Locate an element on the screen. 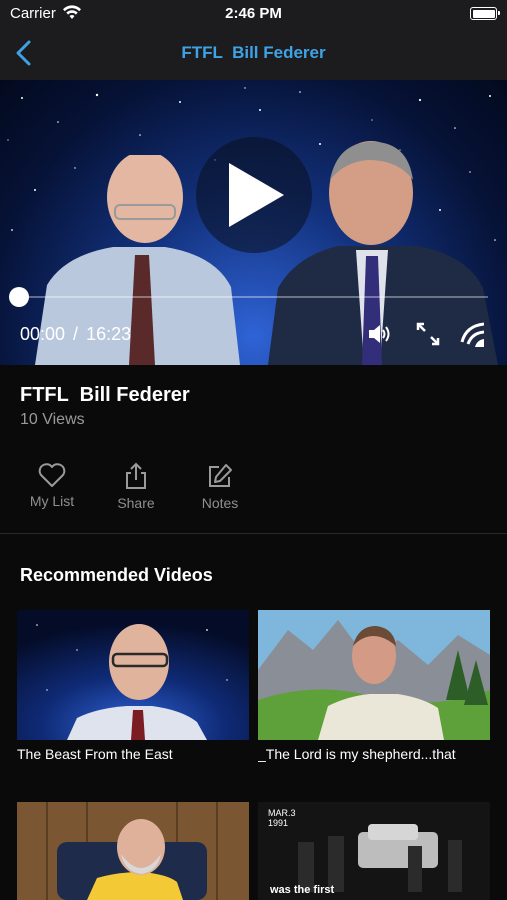  nav-title: FTFL Bill Federer is located at coordinates (253, 52).